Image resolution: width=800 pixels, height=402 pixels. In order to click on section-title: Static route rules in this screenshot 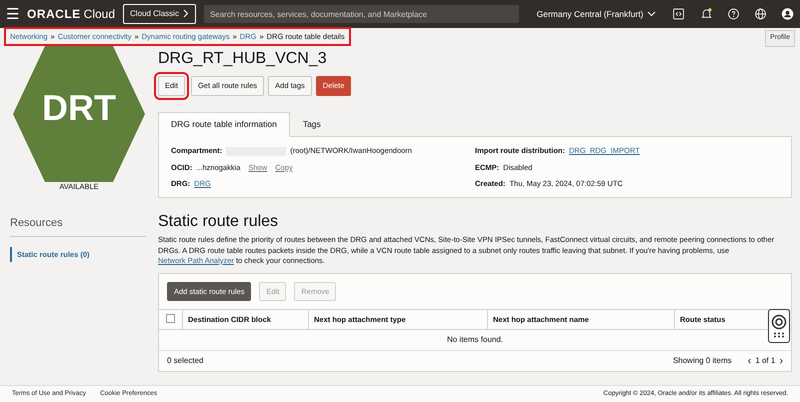, I will do `click(219, 222)`.